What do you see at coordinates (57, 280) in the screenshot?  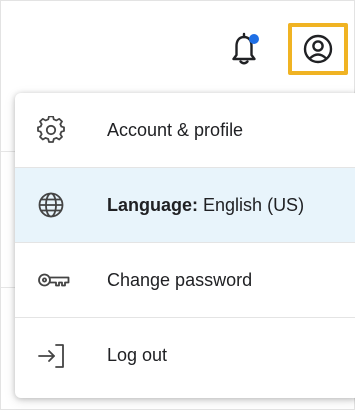 I see `key-icon` at bounding box center [57, 280].